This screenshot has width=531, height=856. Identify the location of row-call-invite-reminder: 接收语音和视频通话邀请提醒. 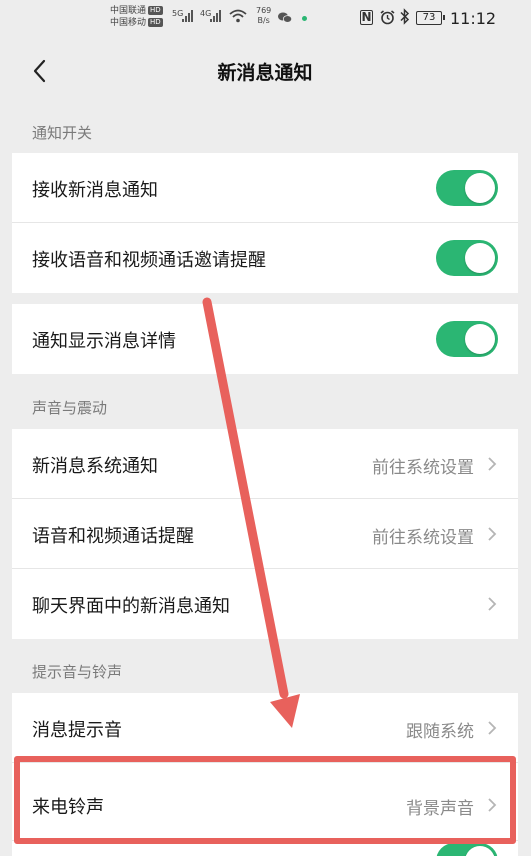
(265, 258).